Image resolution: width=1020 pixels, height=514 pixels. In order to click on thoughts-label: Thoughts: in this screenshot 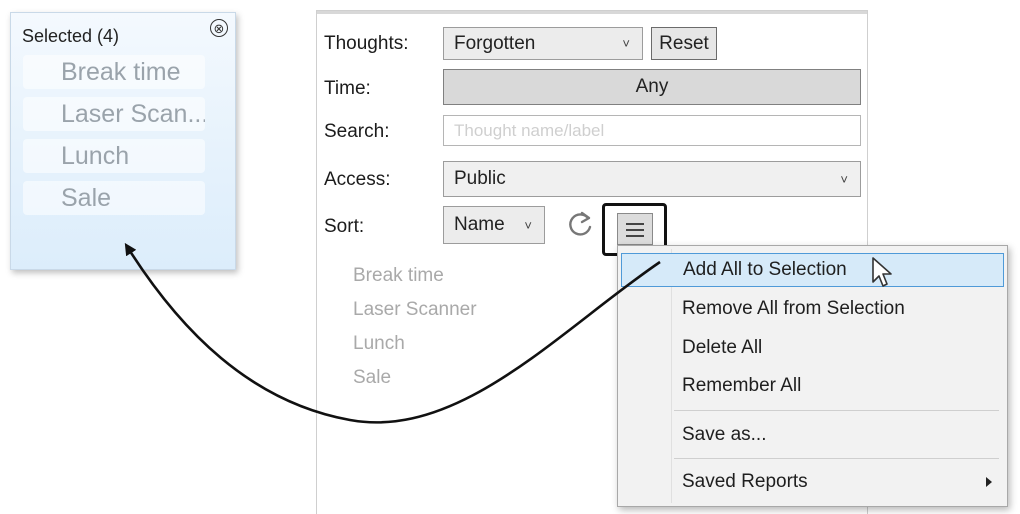, I will do `click(366, 43)`.